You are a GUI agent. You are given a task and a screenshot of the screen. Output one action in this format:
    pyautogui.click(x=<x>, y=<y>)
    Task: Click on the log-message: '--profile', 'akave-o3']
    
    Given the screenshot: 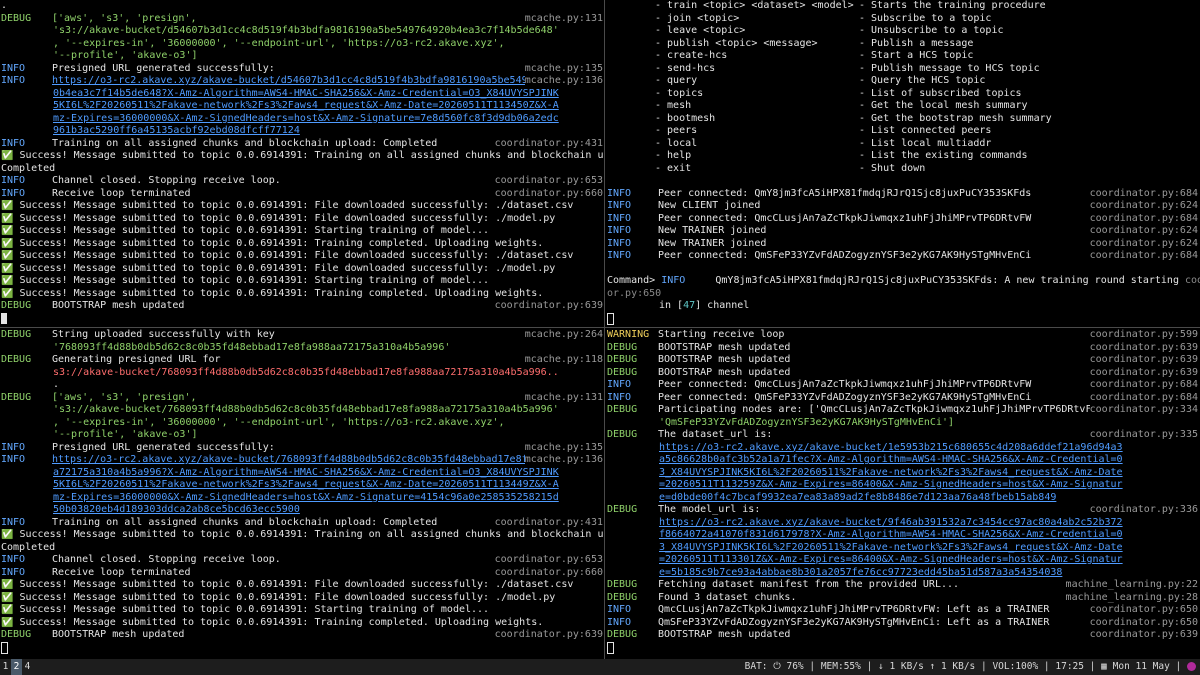 What is the action you would take?
    pyautogui.click(x=125, y=55)
    